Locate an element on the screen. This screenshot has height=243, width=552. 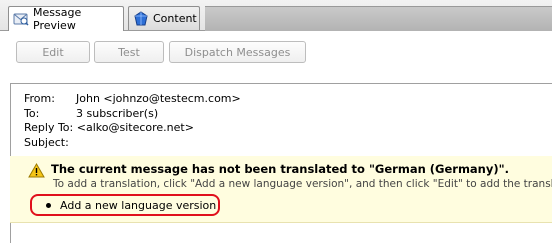
blue-gem-icon is located at coordinates (141, 18).